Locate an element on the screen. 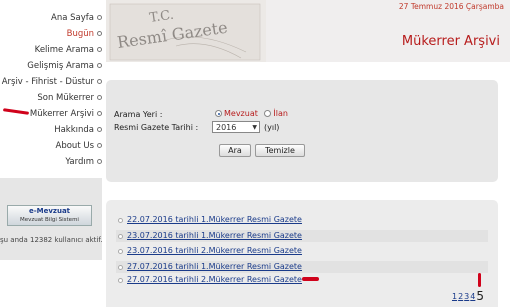 Image resolution: width=510 pixels, height=307 pixels. pagination: 12345 is located at coordinates (467, 296).